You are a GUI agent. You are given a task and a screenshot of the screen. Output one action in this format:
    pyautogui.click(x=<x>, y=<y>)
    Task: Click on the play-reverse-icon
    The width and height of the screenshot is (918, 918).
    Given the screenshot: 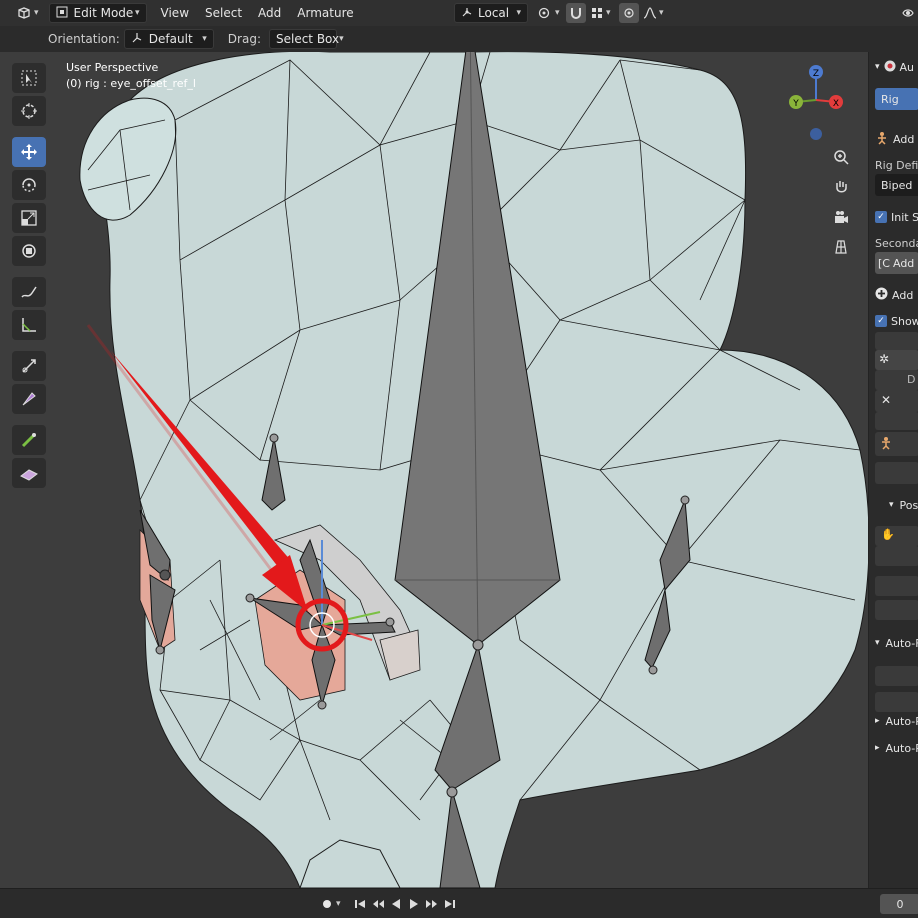 What is the action you would take?
    pyautogui.click(x=395, y=903)
    